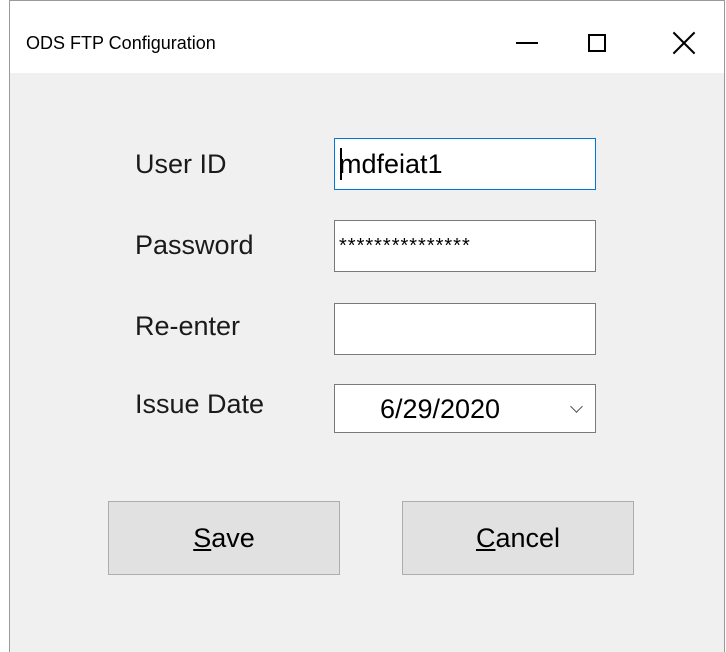  I want to click on minimize-icon, so click(527, 43).